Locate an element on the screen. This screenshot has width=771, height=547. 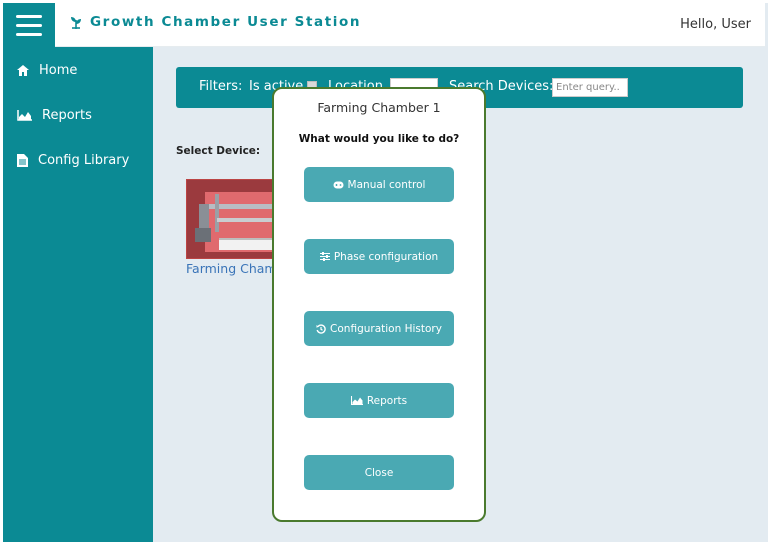
gamepad-icon is located at coordinates (338, 184).